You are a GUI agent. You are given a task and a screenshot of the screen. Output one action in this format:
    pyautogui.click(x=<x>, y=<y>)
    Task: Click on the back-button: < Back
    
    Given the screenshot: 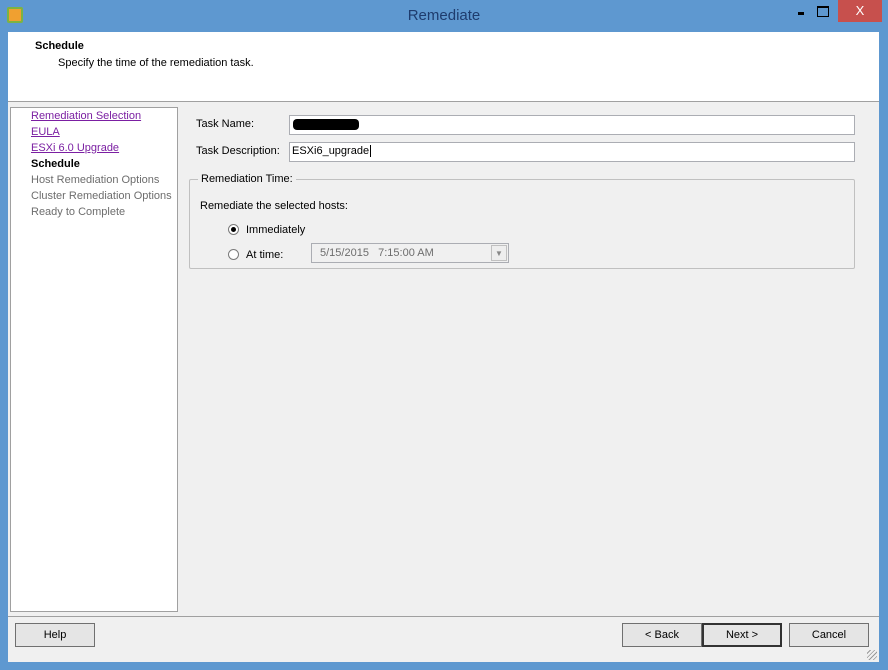 What is the action you would take?
    pyautogui.click(x=662, y=635)
    